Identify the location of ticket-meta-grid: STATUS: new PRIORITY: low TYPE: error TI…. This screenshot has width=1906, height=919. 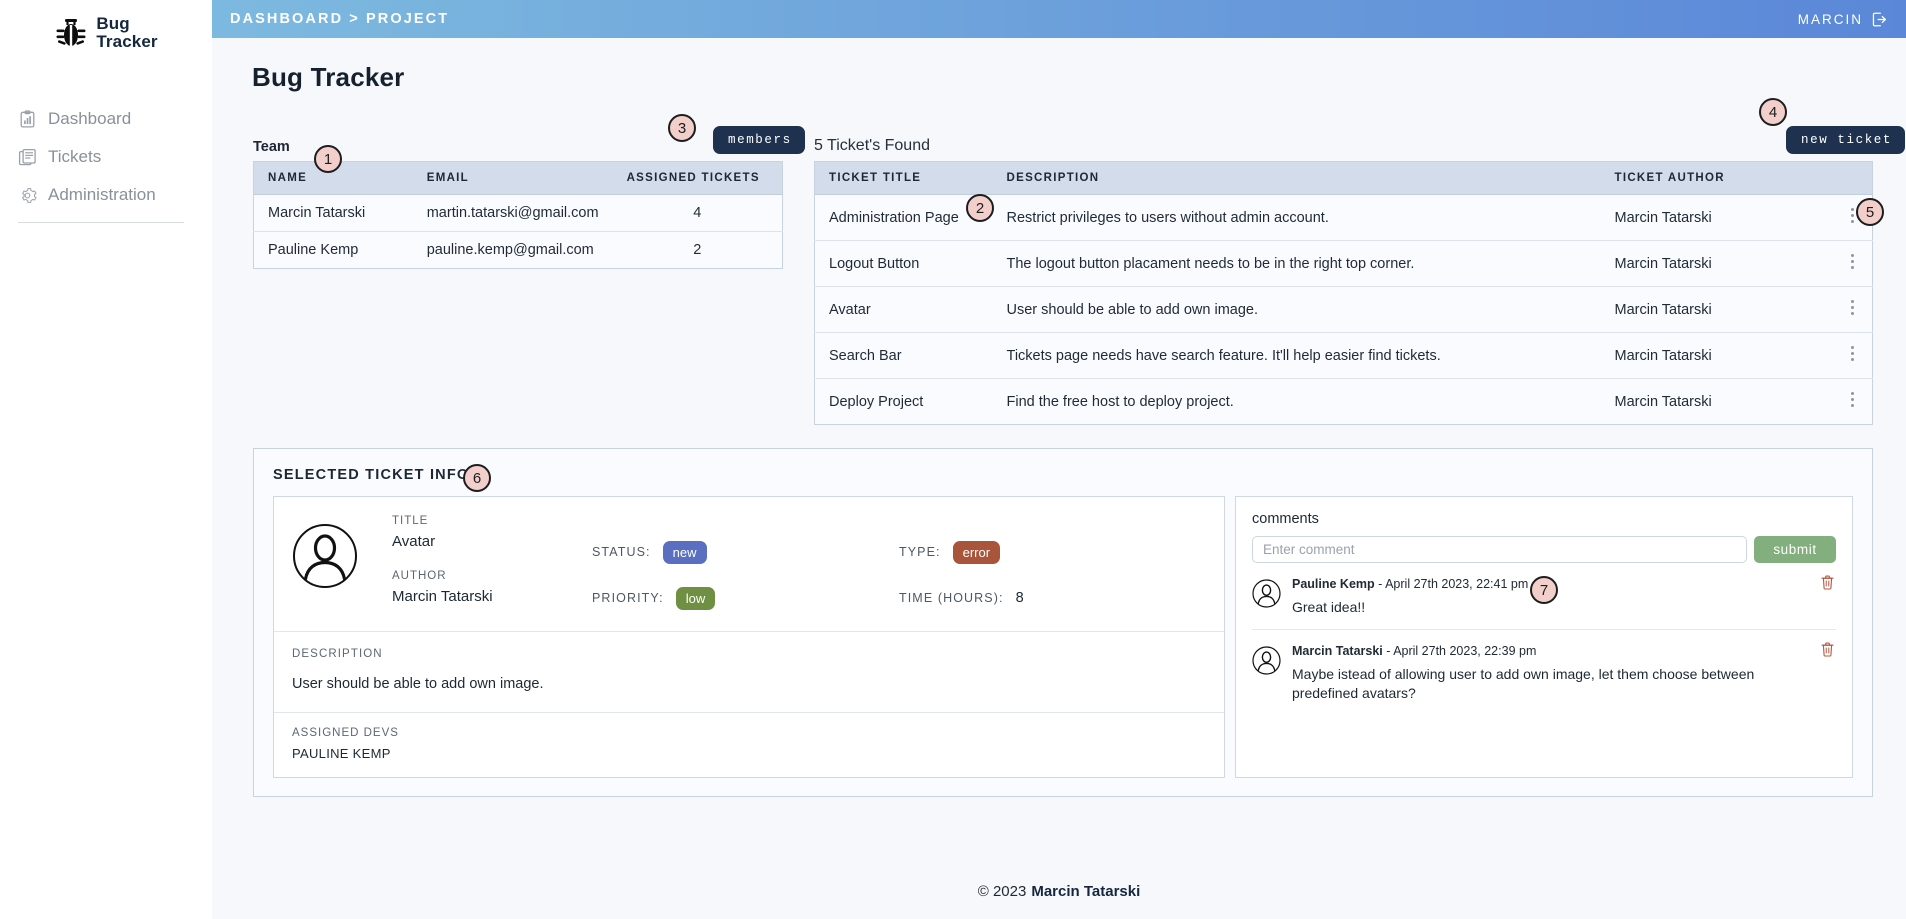
(899, 568).